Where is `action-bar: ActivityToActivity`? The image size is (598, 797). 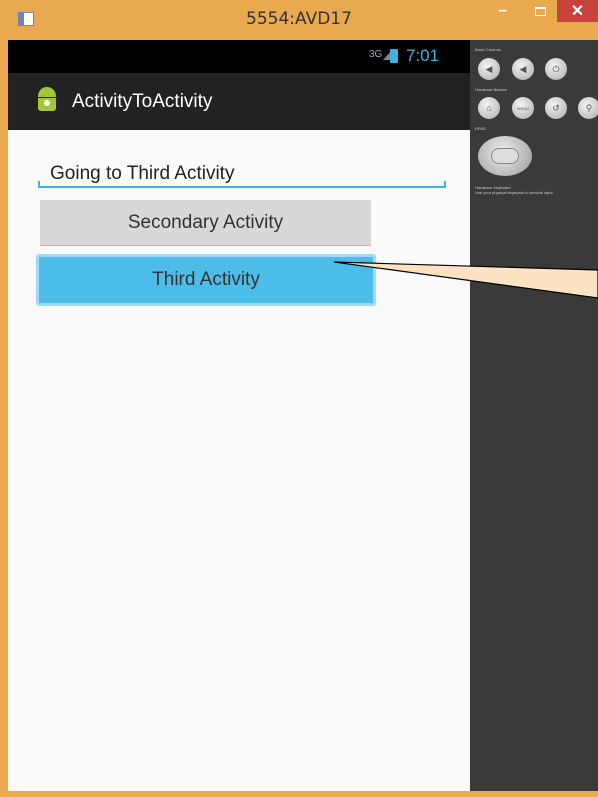 action-bar: ActivityToActivity is located at coordinates (239, 101).